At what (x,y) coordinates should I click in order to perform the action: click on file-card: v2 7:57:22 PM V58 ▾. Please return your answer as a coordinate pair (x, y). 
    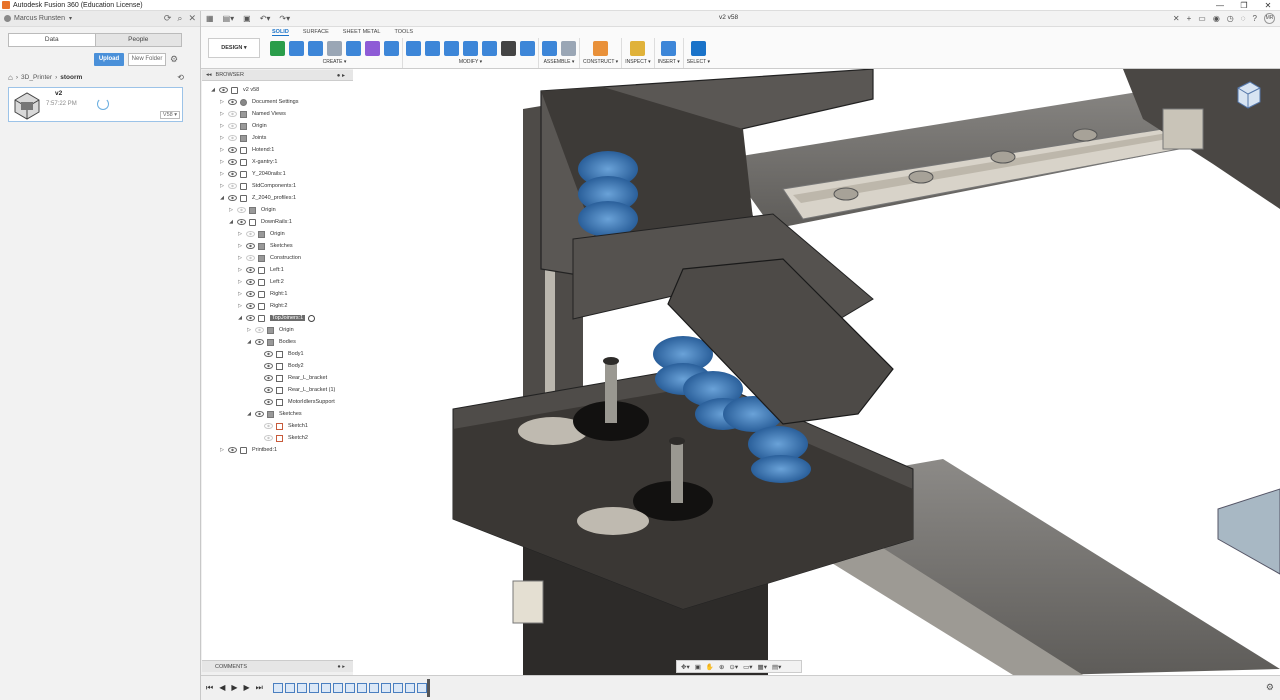
    Looking at the image, I should click on (95, 104).